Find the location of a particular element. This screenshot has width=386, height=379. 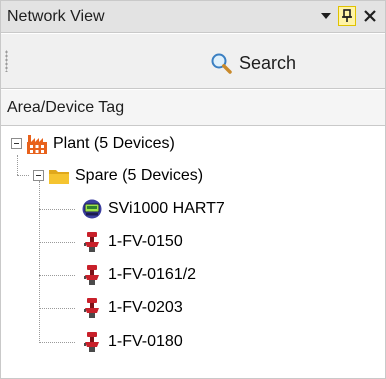

panel-title: Network View is located at coordinates (56, 16).